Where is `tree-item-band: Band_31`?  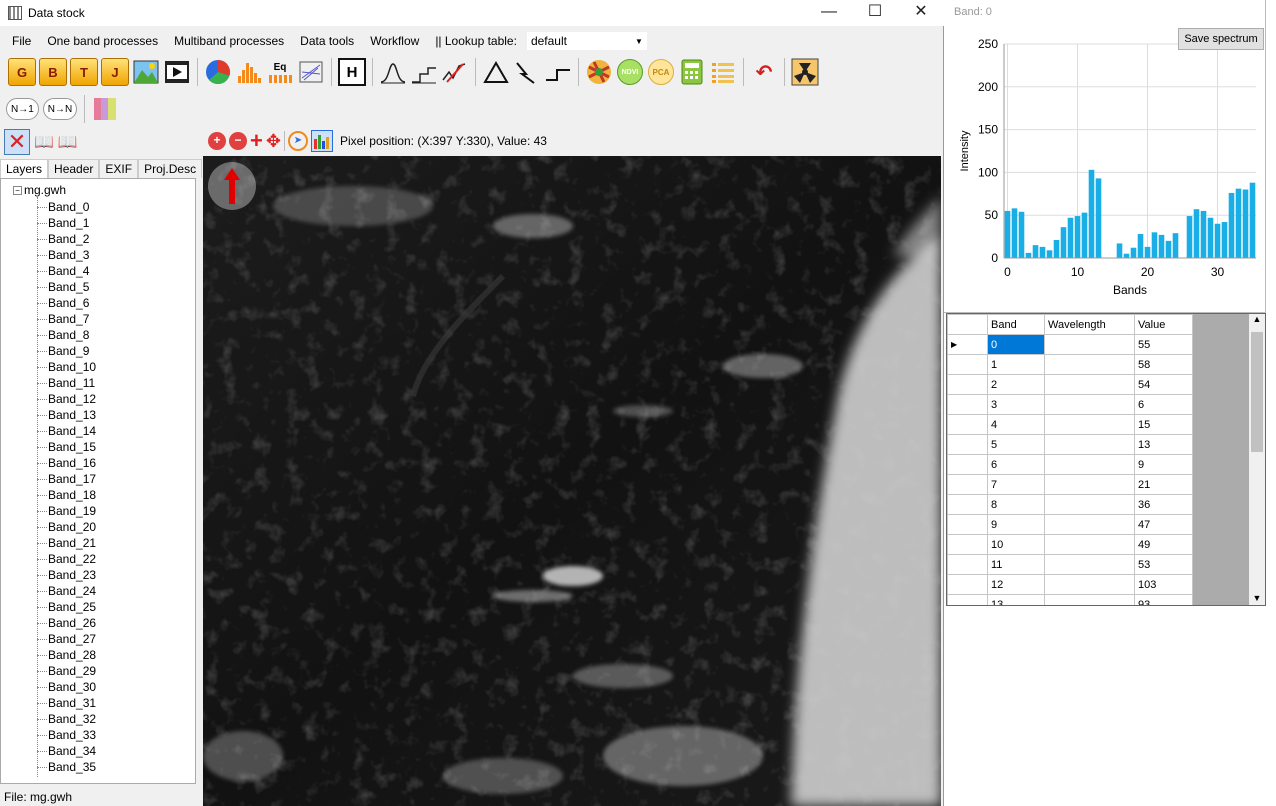 tree-item-band: Band_31 is located at coordinates (66, 703).